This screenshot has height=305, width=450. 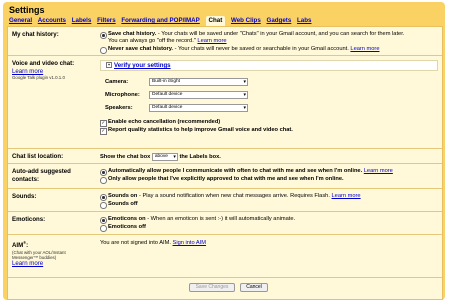 What do you see at coordinates (20, 21) in the screenshot?
I see `tab-general: General` at bounding box center [20, 21].